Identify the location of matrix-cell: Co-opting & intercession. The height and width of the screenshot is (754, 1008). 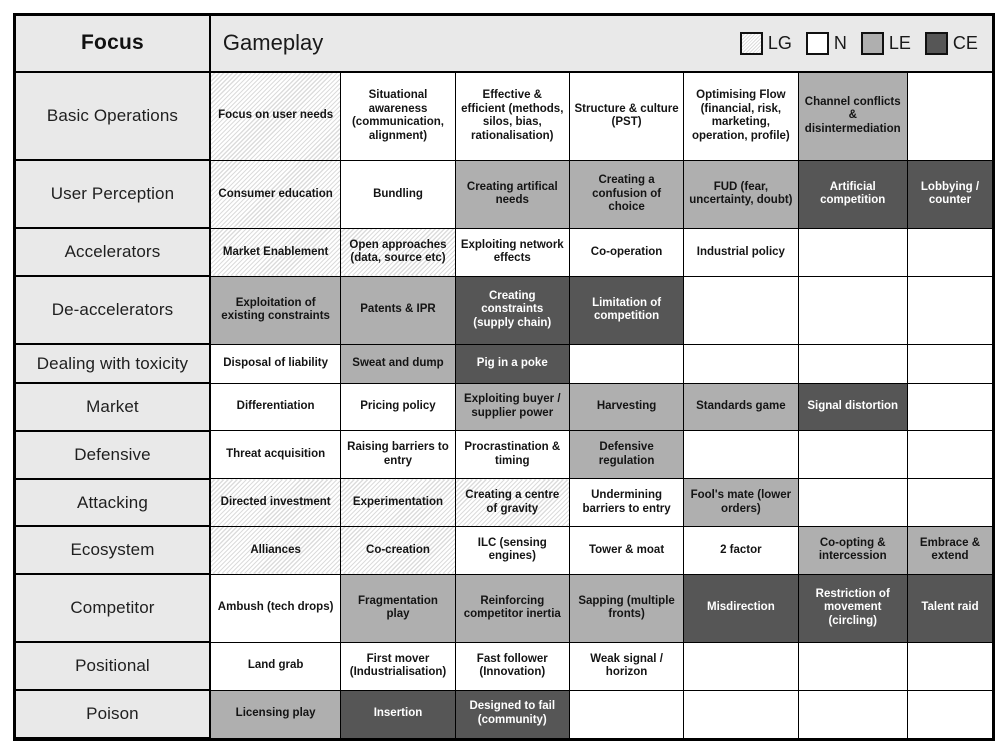
(852, 550).